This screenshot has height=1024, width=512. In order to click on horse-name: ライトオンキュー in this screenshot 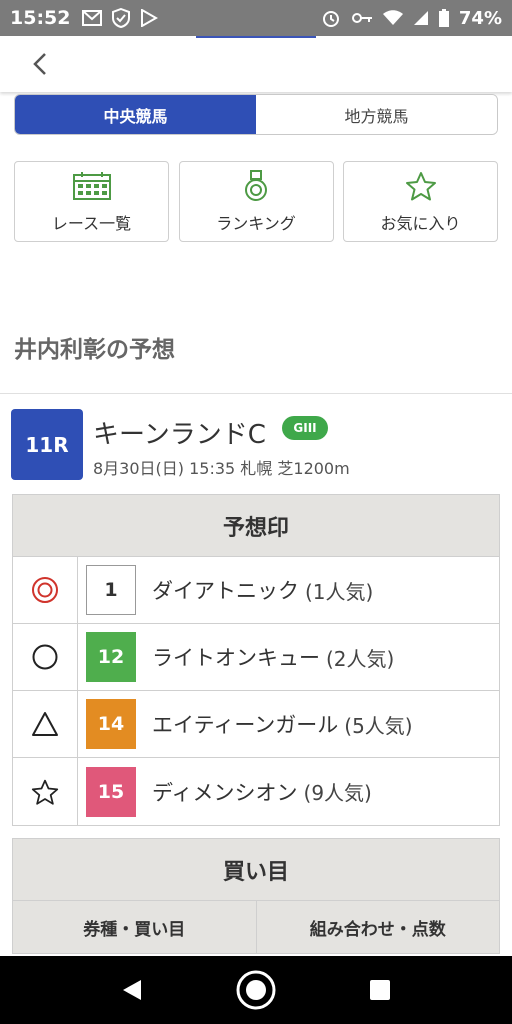, I will do `click(236, 658)`.